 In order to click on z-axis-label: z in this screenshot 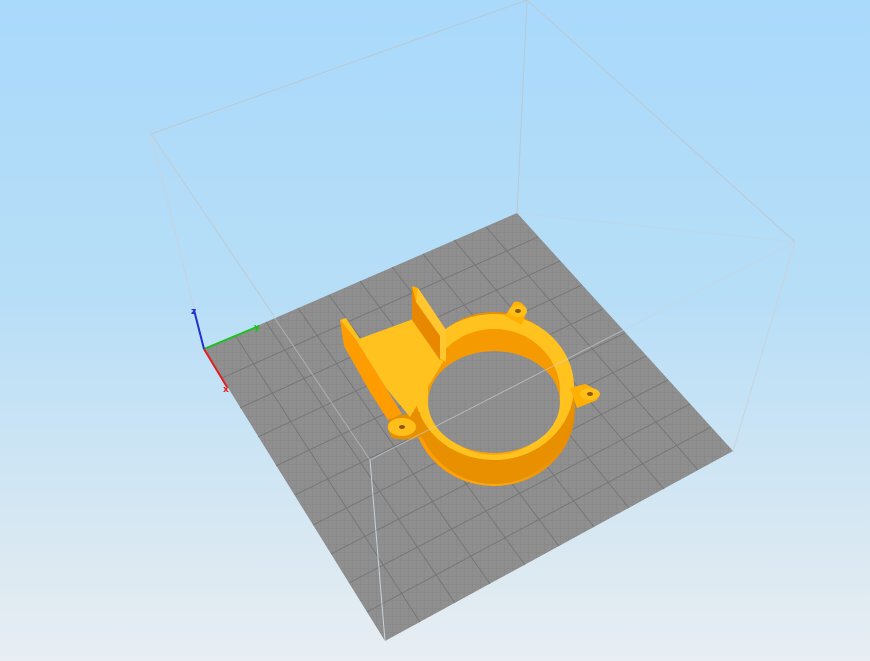, I will do `click(193, 312)`.